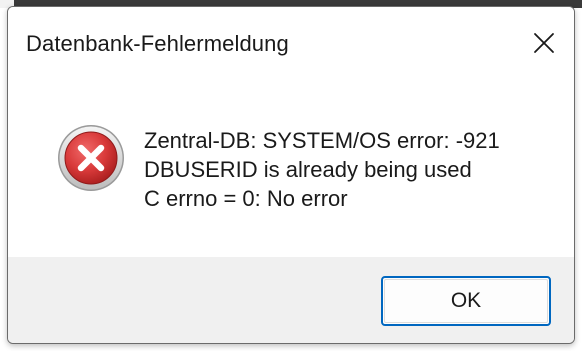 The height and width of the screenshot is (351, 582). I want to click on close-icon, so click(544, 43).